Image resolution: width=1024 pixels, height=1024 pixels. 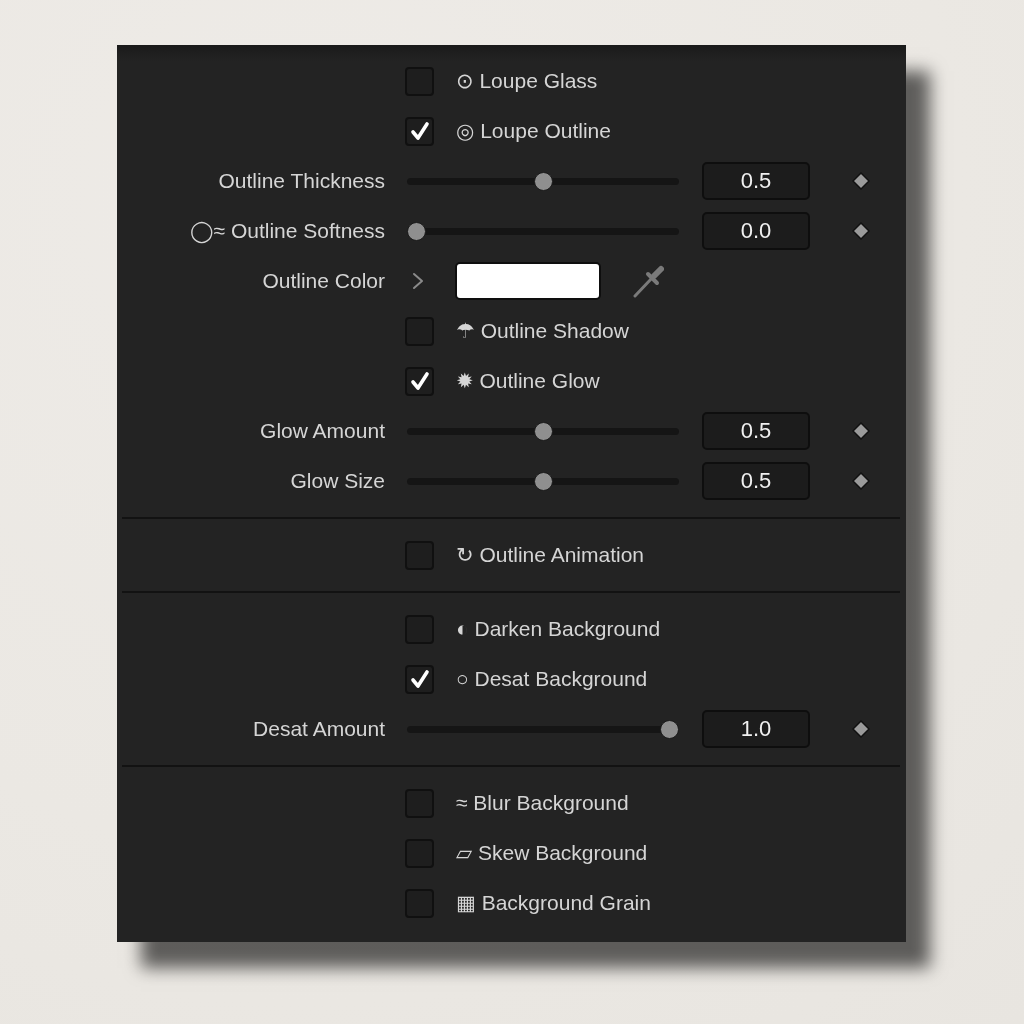 I want to click on checkbox-label: ↻ Outline Animation, so click(x=550, y=555).